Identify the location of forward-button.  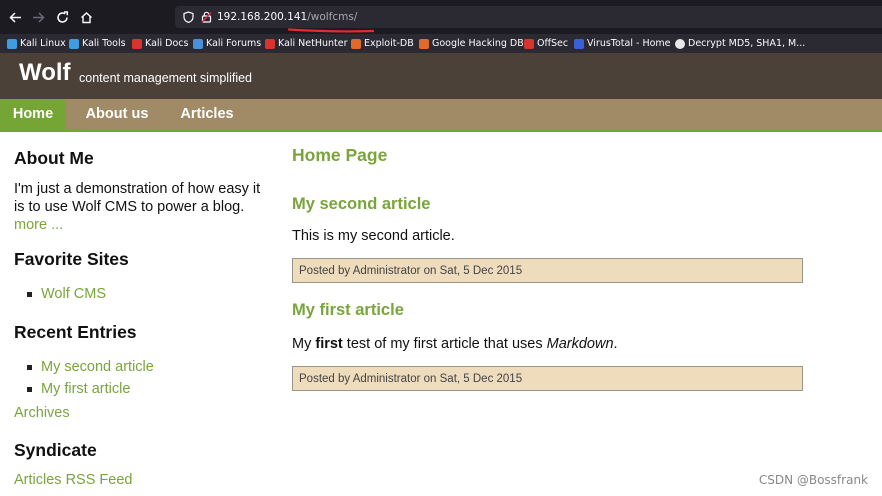
(38, 17).